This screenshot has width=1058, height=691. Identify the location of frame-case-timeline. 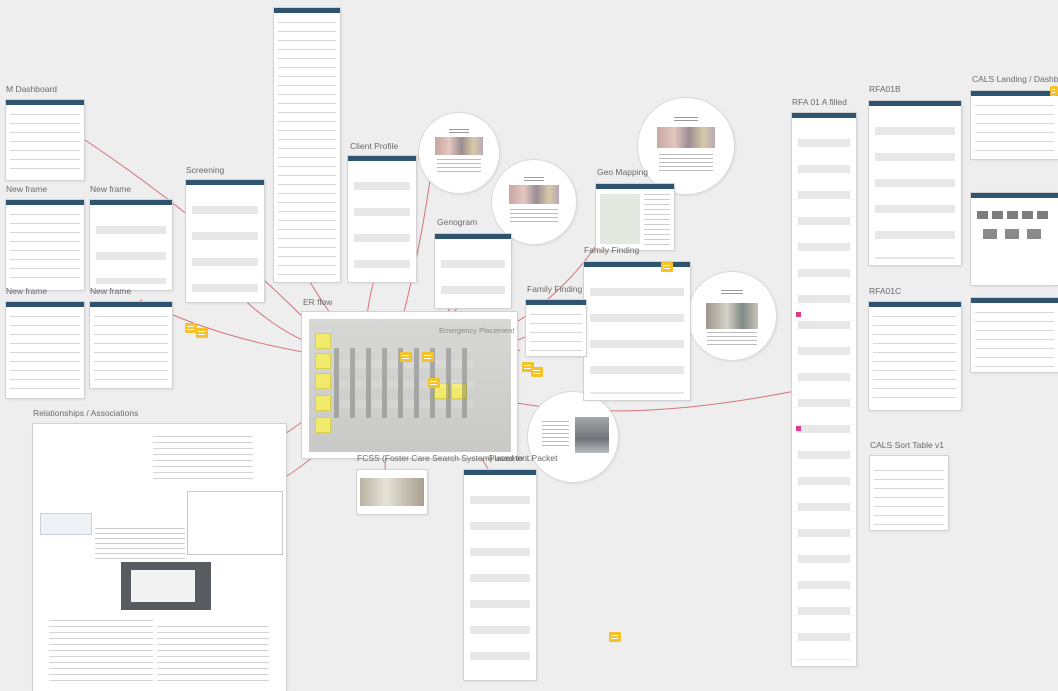
(307, 145).